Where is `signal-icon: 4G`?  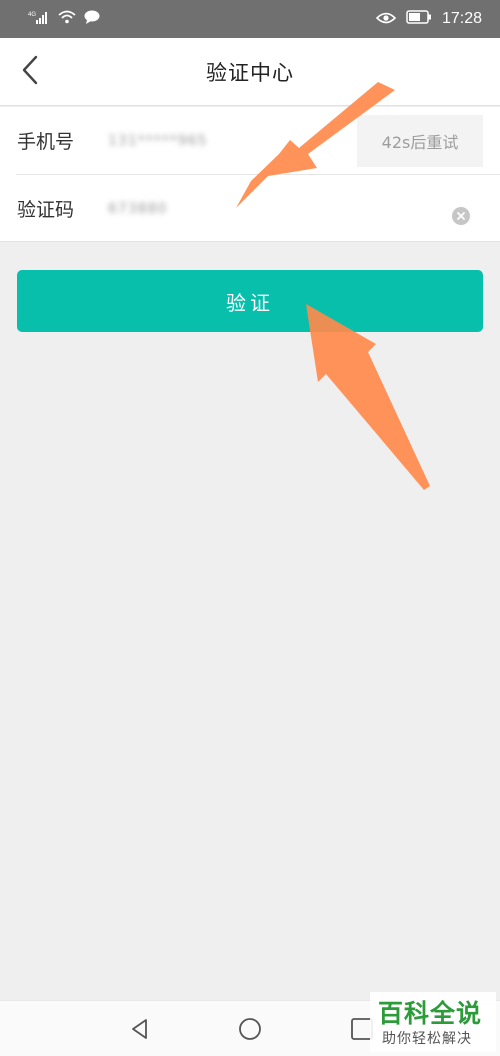 signal-icon: 4G is located at coordinates (39, 19).